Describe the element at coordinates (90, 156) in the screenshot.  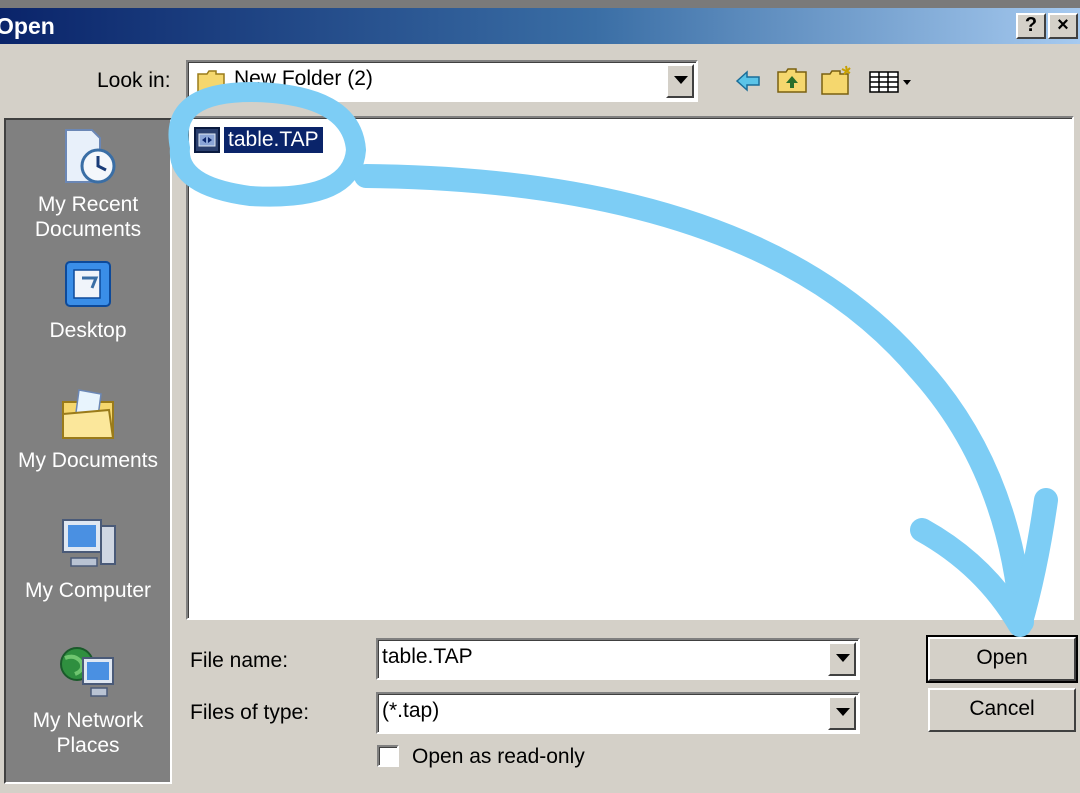
I see `recent-documents-icon` at that location.